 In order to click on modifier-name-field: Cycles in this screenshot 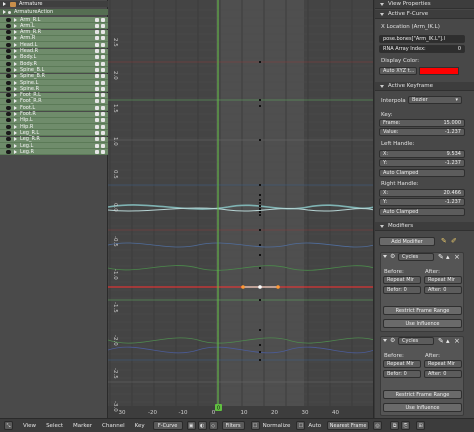, I will do `click(416, 257)`.